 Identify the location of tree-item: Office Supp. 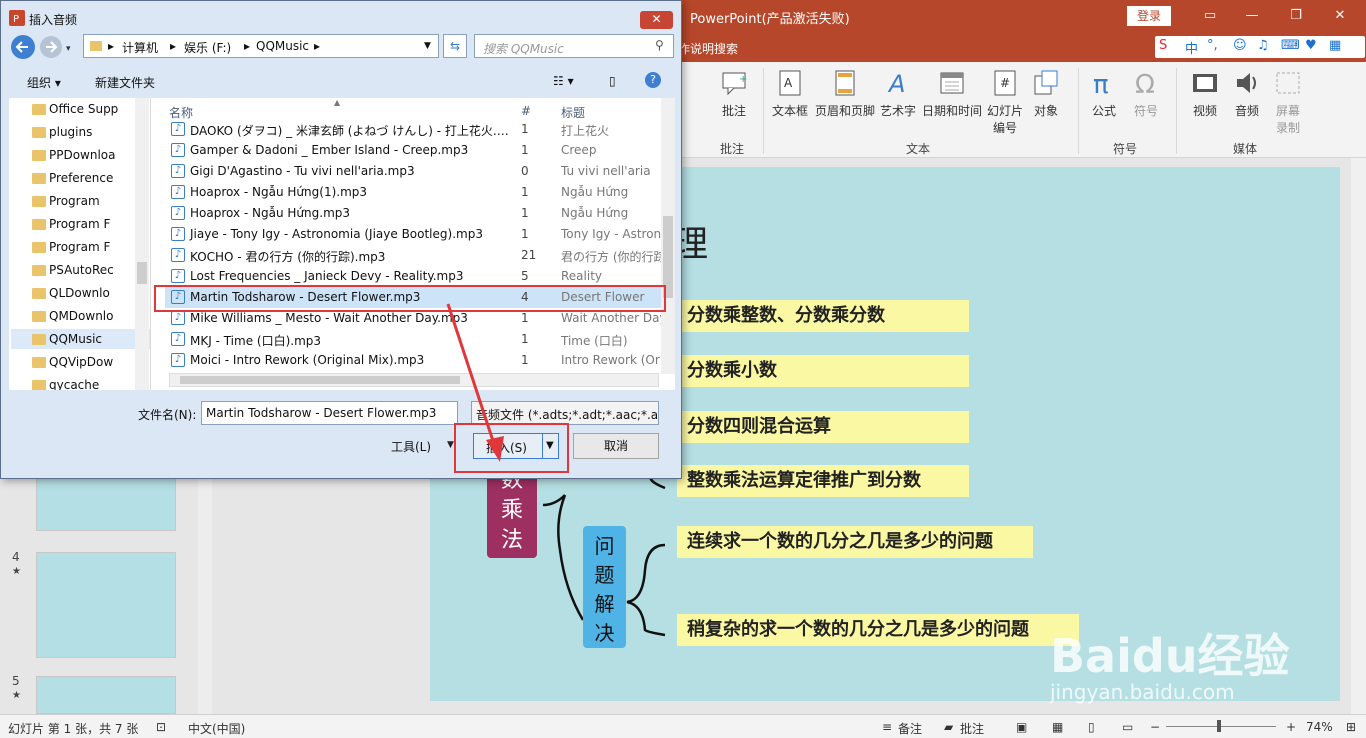
(75, 109).